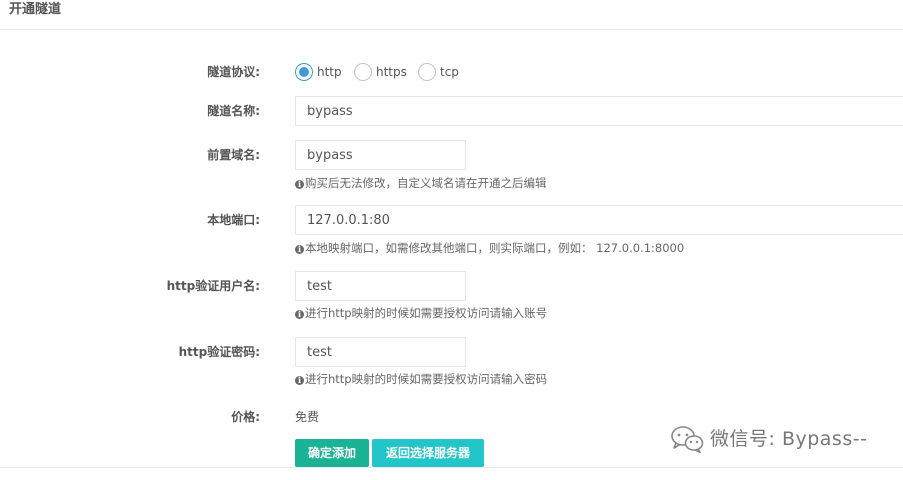 The height and width of the screenshot is (480, 903). I want to click on tunnel-name-input, so click(599, 111).